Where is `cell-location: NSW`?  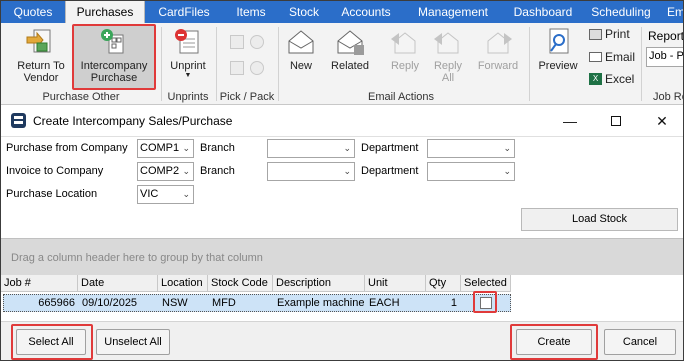
cell-location: NSW is located at coordinates (175, 303).